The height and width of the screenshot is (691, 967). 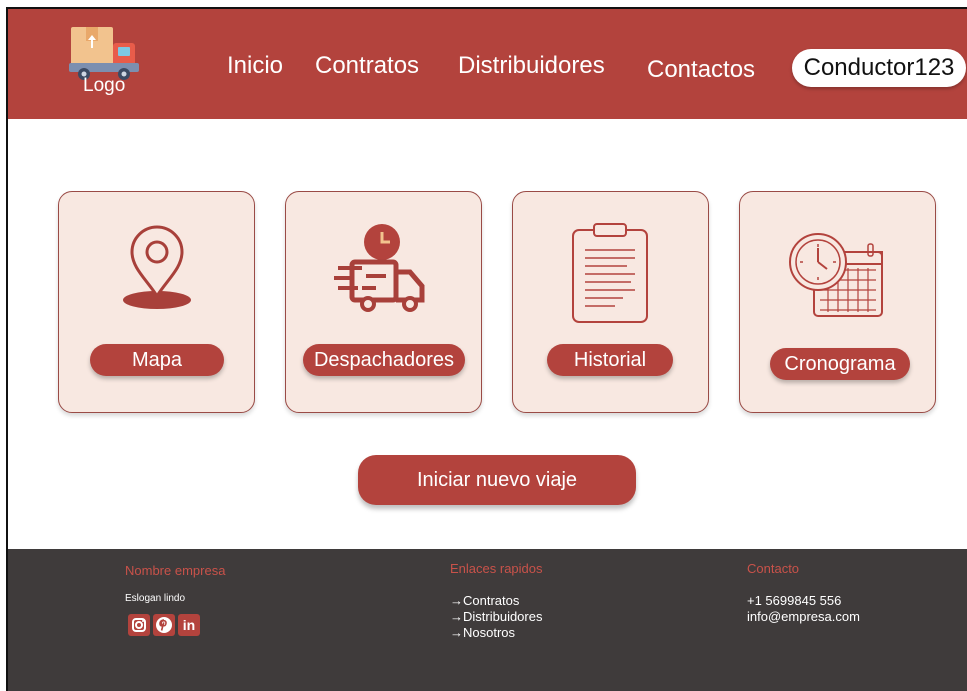 What do you see at coordinates (610, 273) in the screenshot?
I see `clipboard-icon` at bounding box center [610, 273].